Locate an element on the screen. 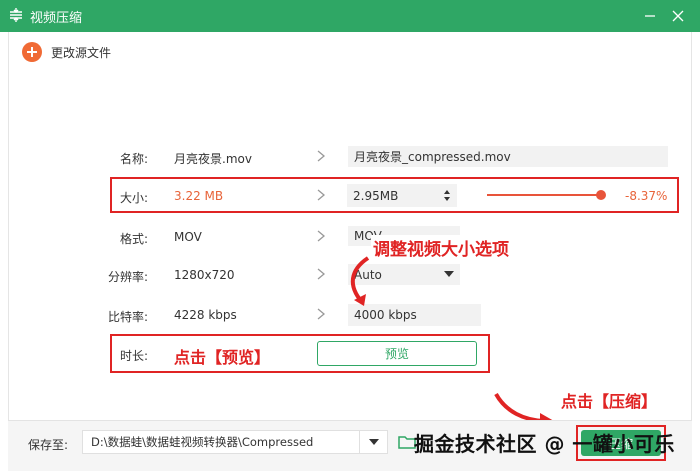 This screenshot has width=700, height=471. output-name-value: 月亮夜景_compressed.mov is located at coordinates (432, 157).